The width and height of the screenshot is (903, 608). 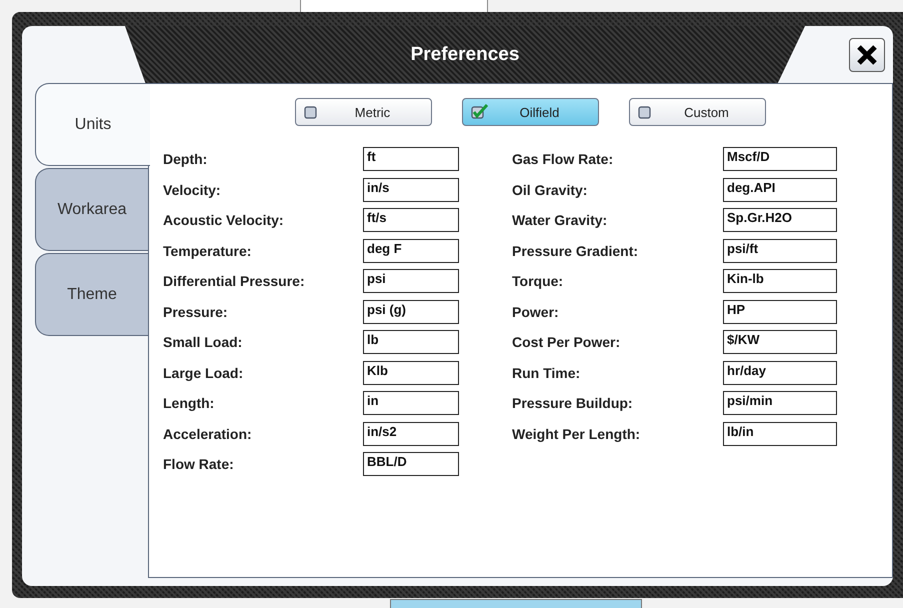 What do you see at coordinates (411, 312) in the screenshot?
I see `unit-field: psi (g)` at bounding box center [411, 312].